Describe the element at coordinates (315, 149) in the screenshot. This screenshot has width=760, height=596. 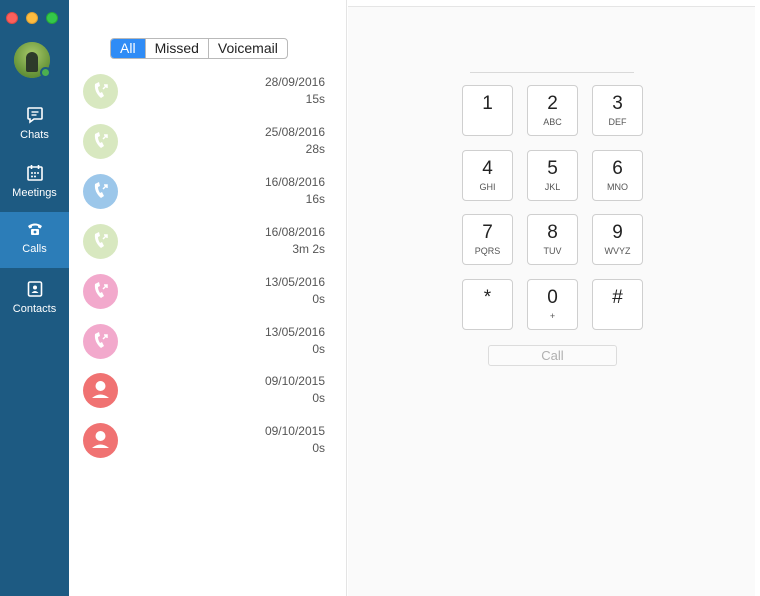
I see `call-duration: 28s` at that location.